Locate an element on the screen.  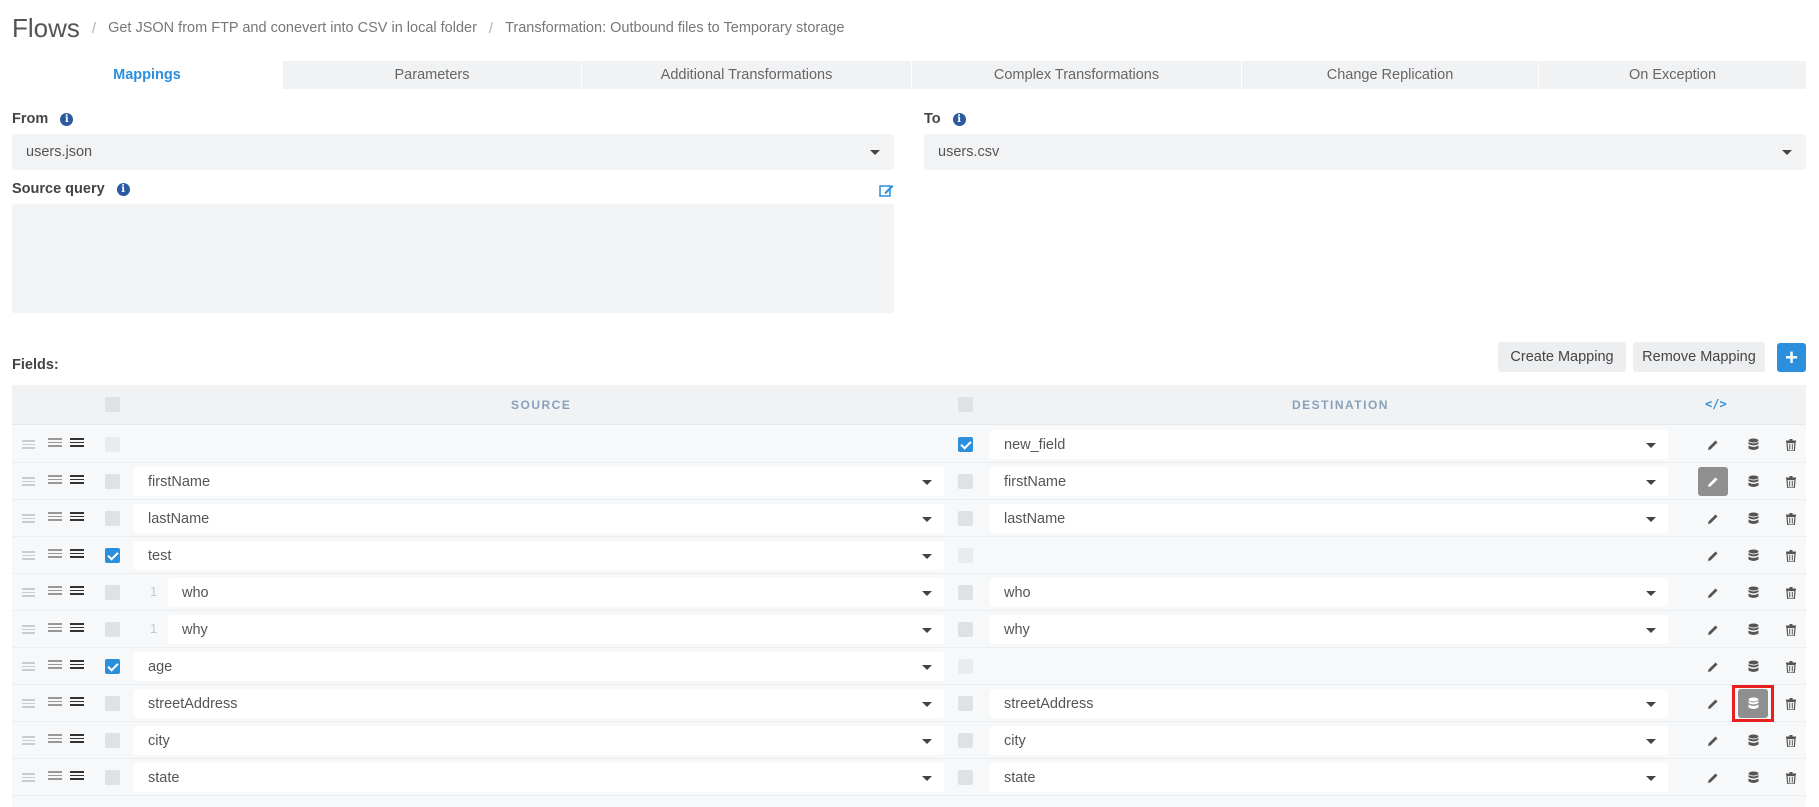
source-field-select: state is located at coordinates (539, 777).